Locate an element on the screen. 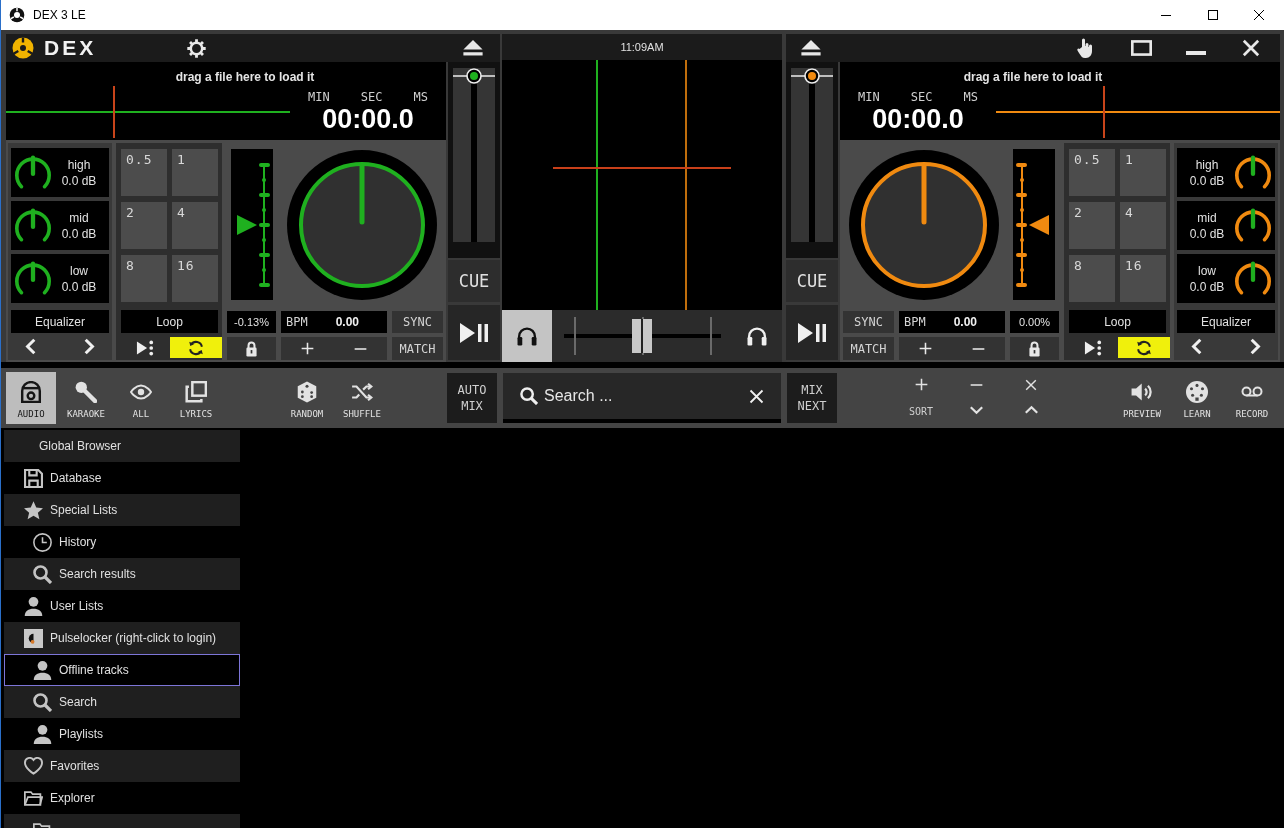 The image size is (1284, 828). window-title: DEX 3 LE is located at coordinates (59, 15).